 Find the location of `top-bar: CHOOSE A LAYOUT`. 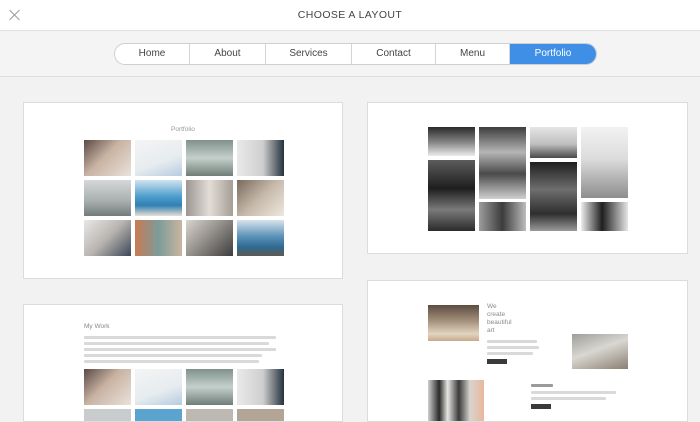

top-bar: CHOOSE A LAYOUT is located at coordinates (350, 15).